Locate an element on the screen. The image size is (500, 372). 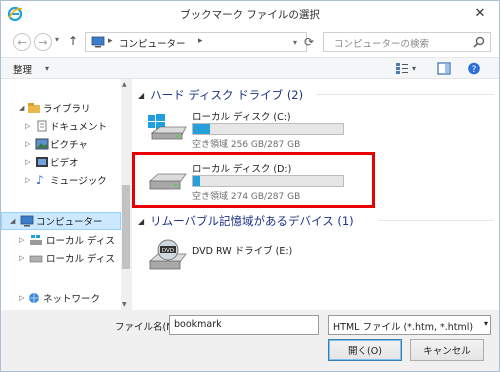
window-title: ブックマーク ファイルの選択 is located at coordinates (250, 15).